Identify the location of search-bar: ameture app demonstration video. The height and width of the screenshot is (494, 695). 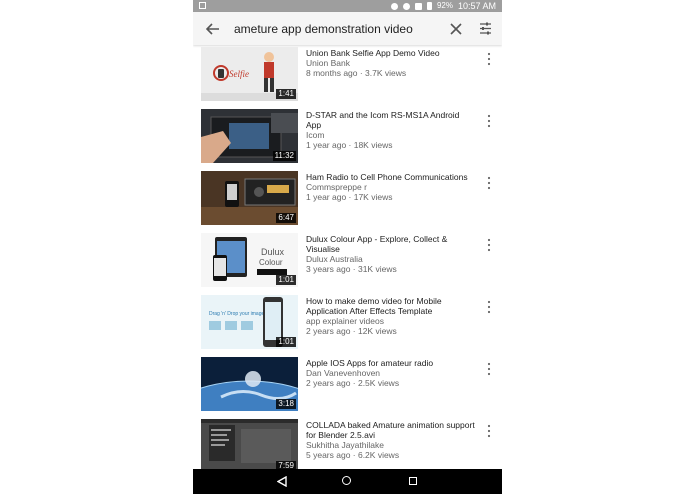
(347, 28).